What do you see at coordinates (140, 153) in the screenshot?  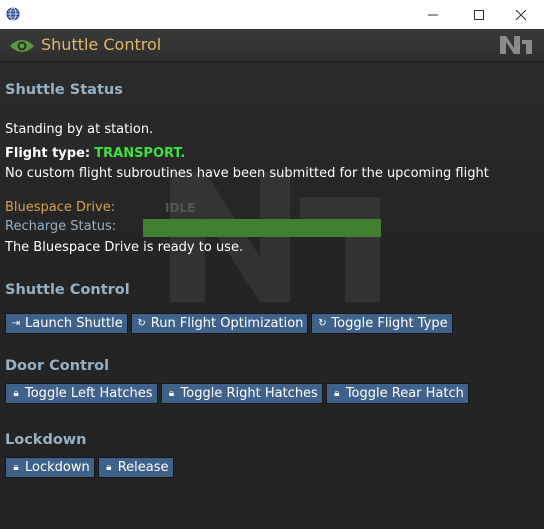 I see `flight-type-value: TRANSPORT.` at bounding box center [140, 153].